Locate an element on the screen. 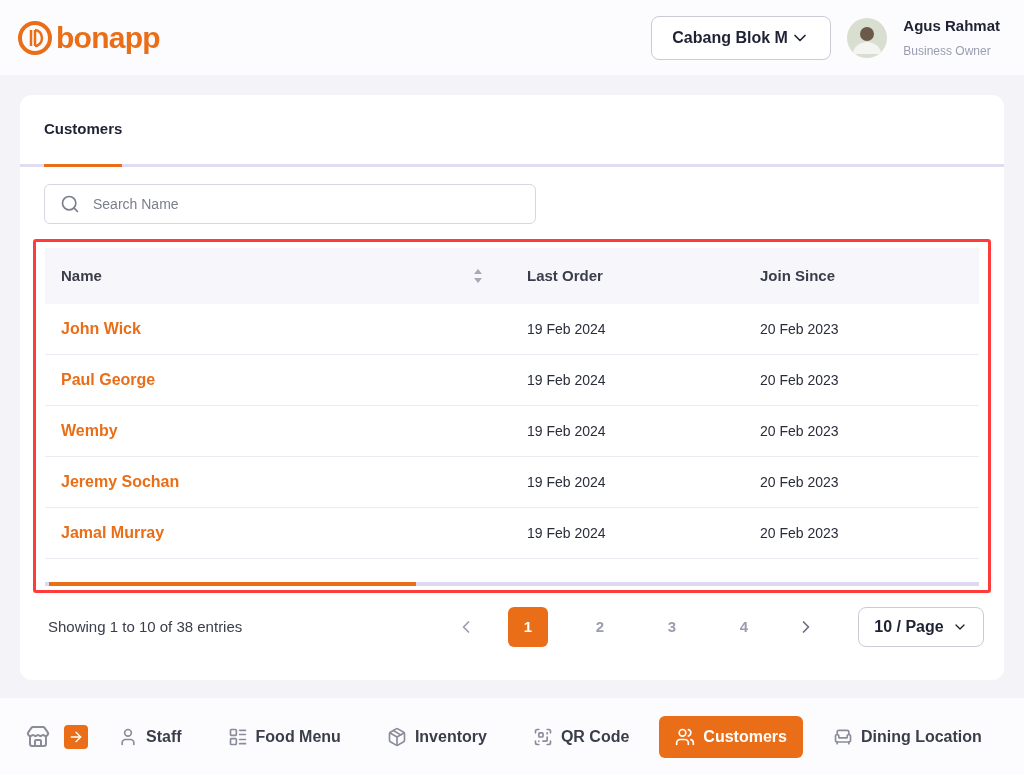  page-button: 2 is located at coordinates (600, 627).